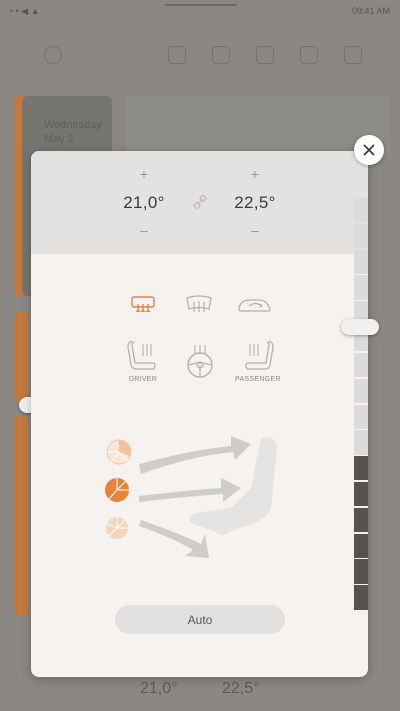  What do you see at coordinates (53, 55) in the screenshot?
I see `profile-icon` at bounding box center [53, 55].